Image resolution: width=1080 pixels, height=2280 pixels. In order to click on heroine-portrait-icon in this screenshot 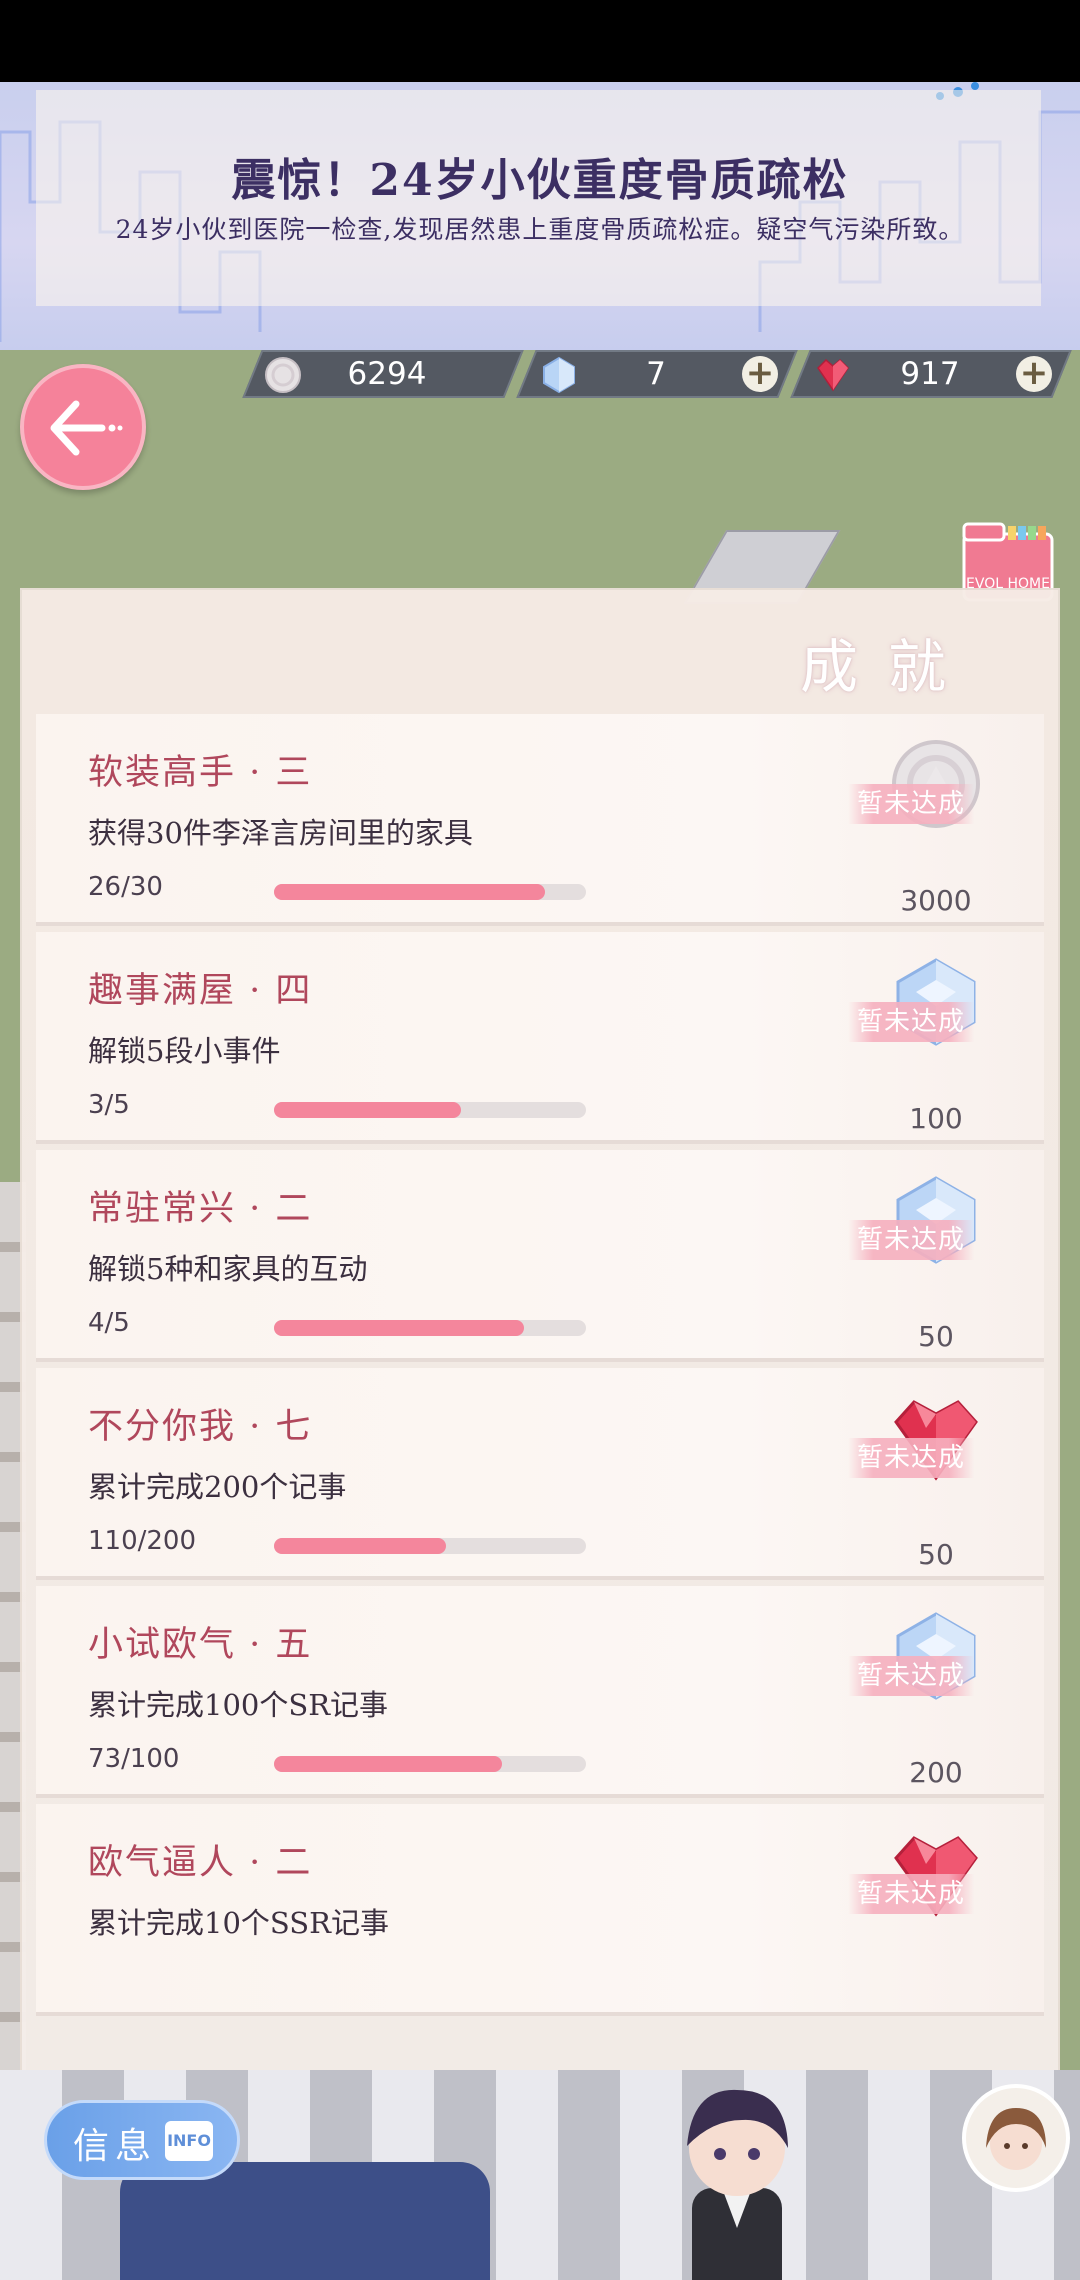, I will do `click(1016, 2139)`.